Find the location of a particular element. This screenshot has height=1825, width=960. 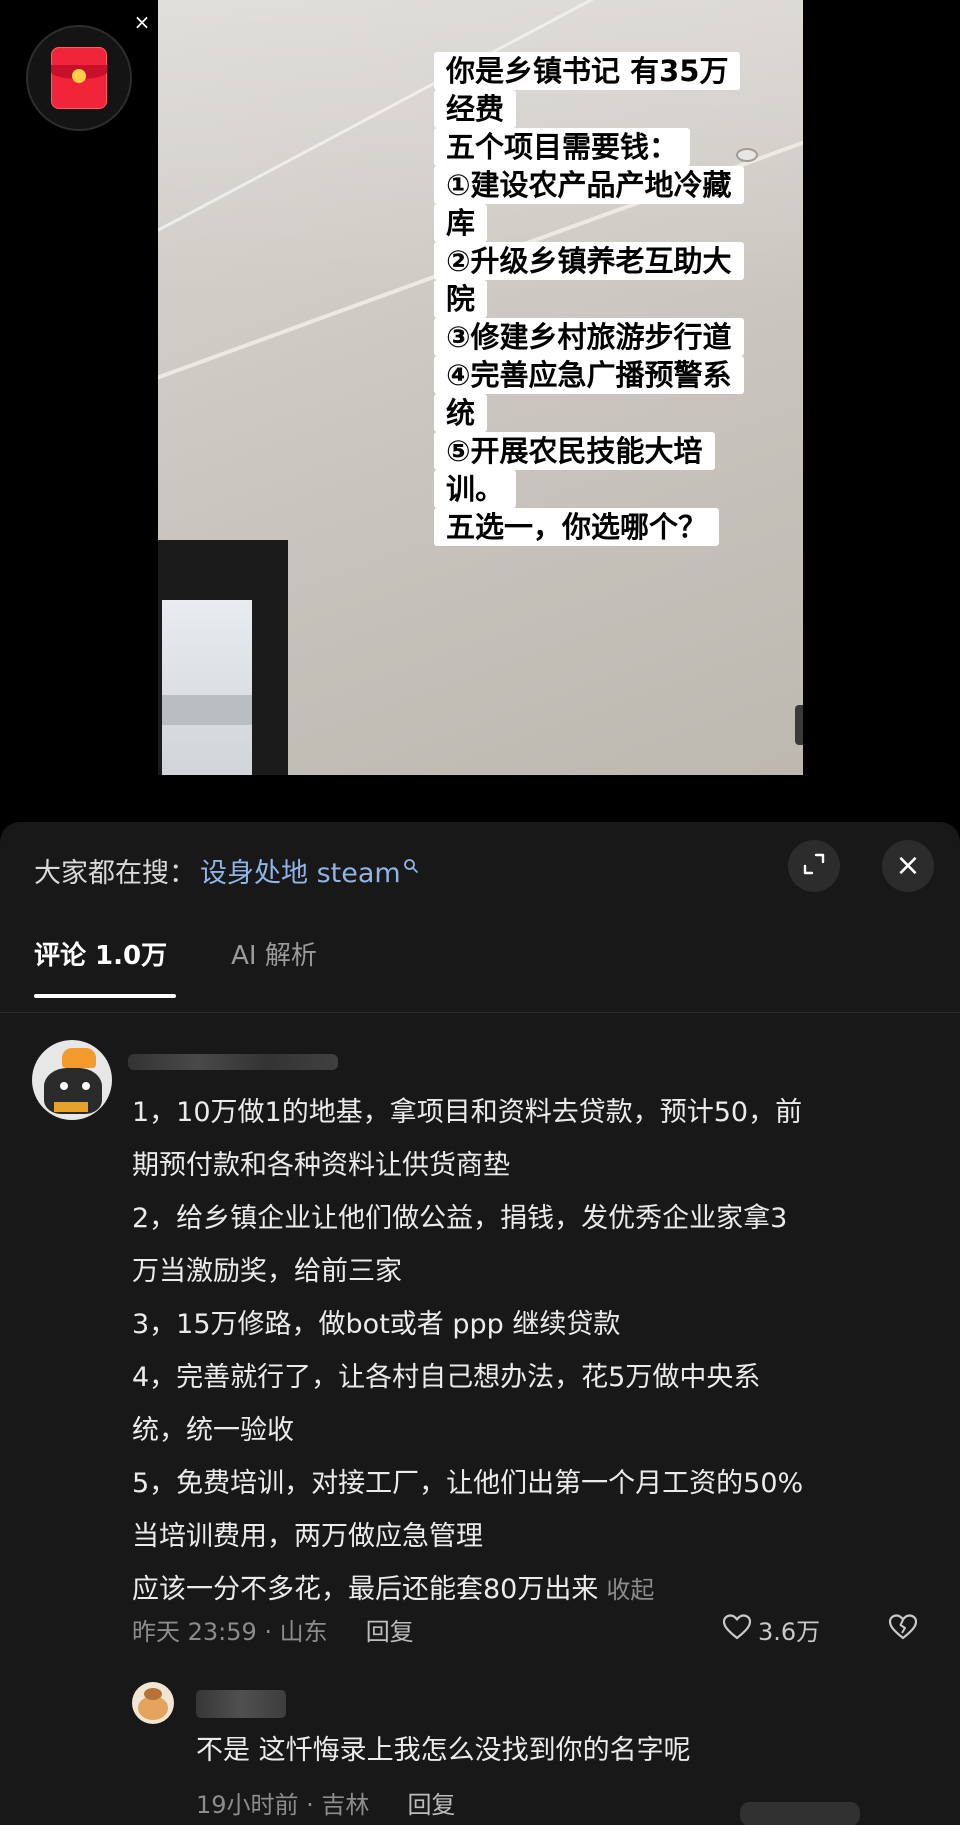

close-icon: × is located at coordinates (908, 865).